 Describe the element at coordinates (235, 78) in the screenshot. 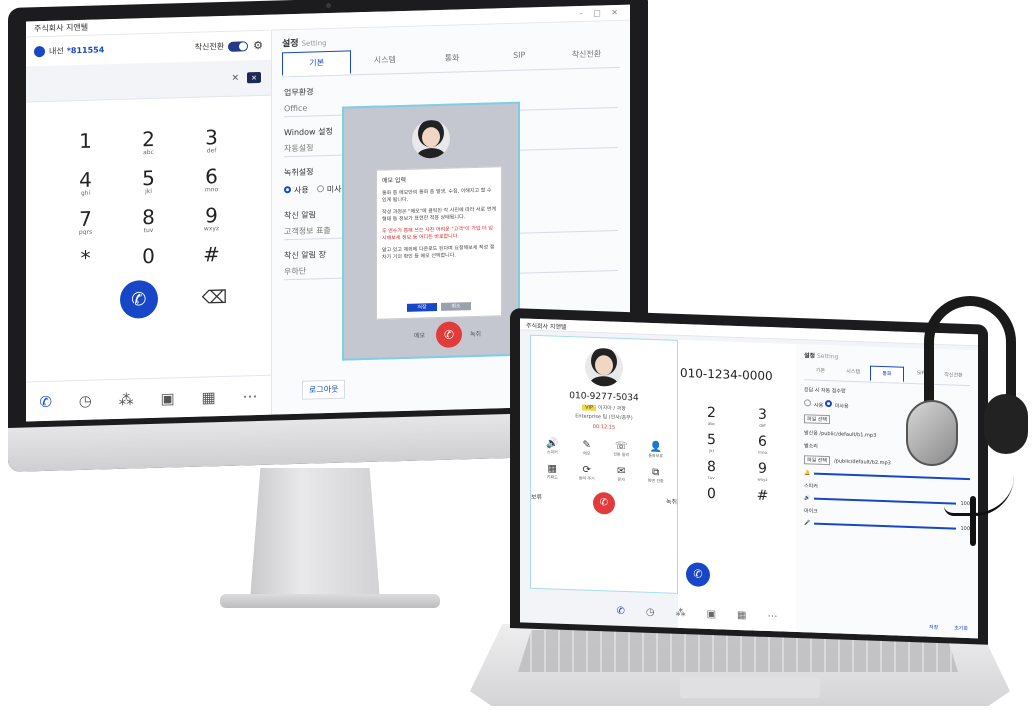

I see `clear-icon: ✕` at that location.